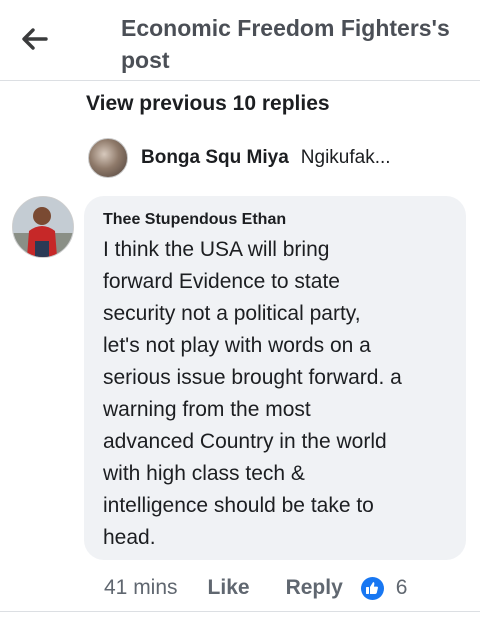 The width and height of the screenshot is (480, 618). Describe the element at coordinates (240, 611) in the screenshot. I see `divider` at that location.